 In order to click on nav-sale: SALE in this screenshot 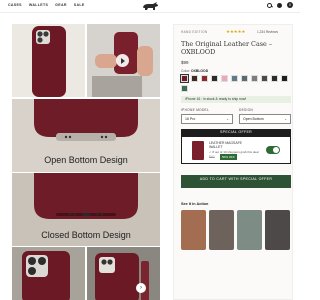, I will do `click(79, 5)`.